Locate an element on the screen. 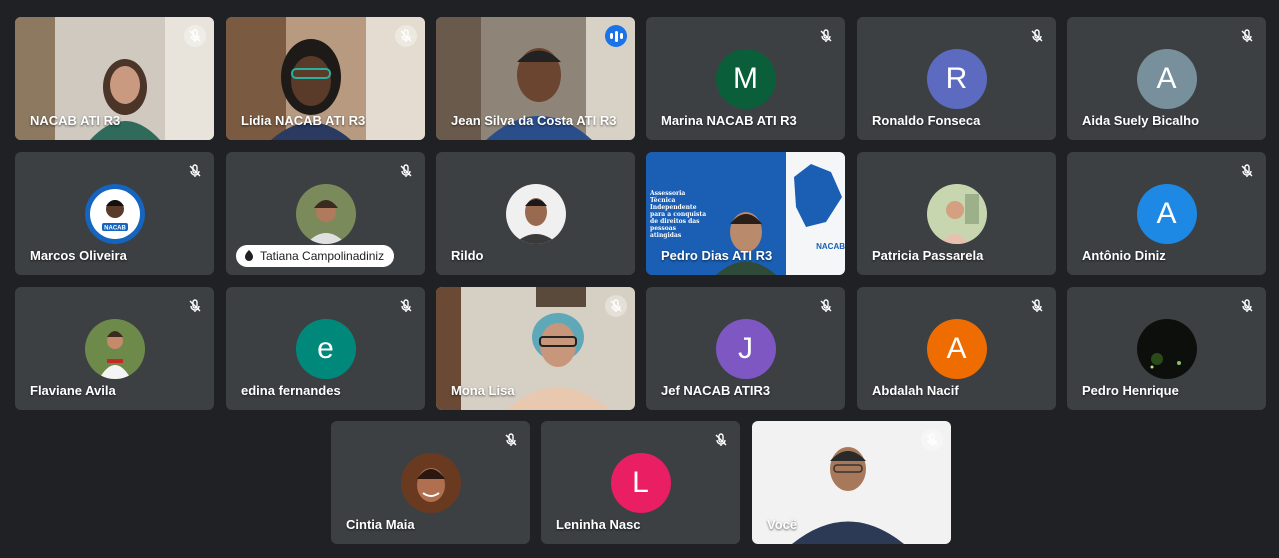 The image size is (1279, 558). slide-logo: NACAB is located at coordinates (830, 246).